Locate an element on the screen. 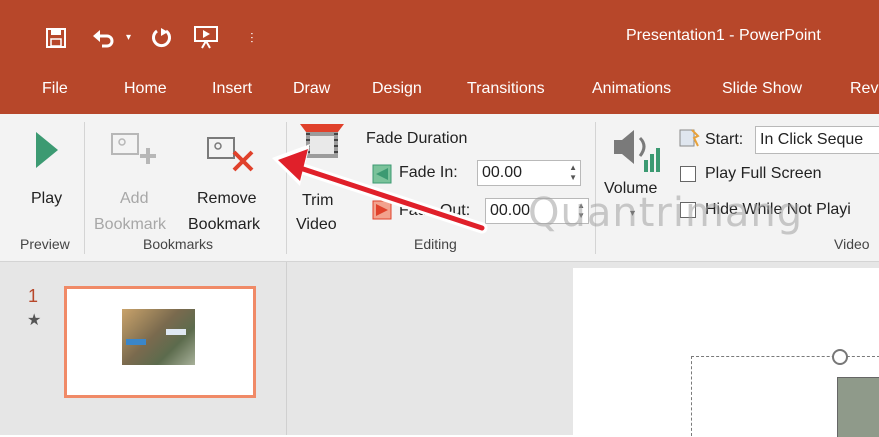  tab-design: Design is located at coordinates (397, 89).